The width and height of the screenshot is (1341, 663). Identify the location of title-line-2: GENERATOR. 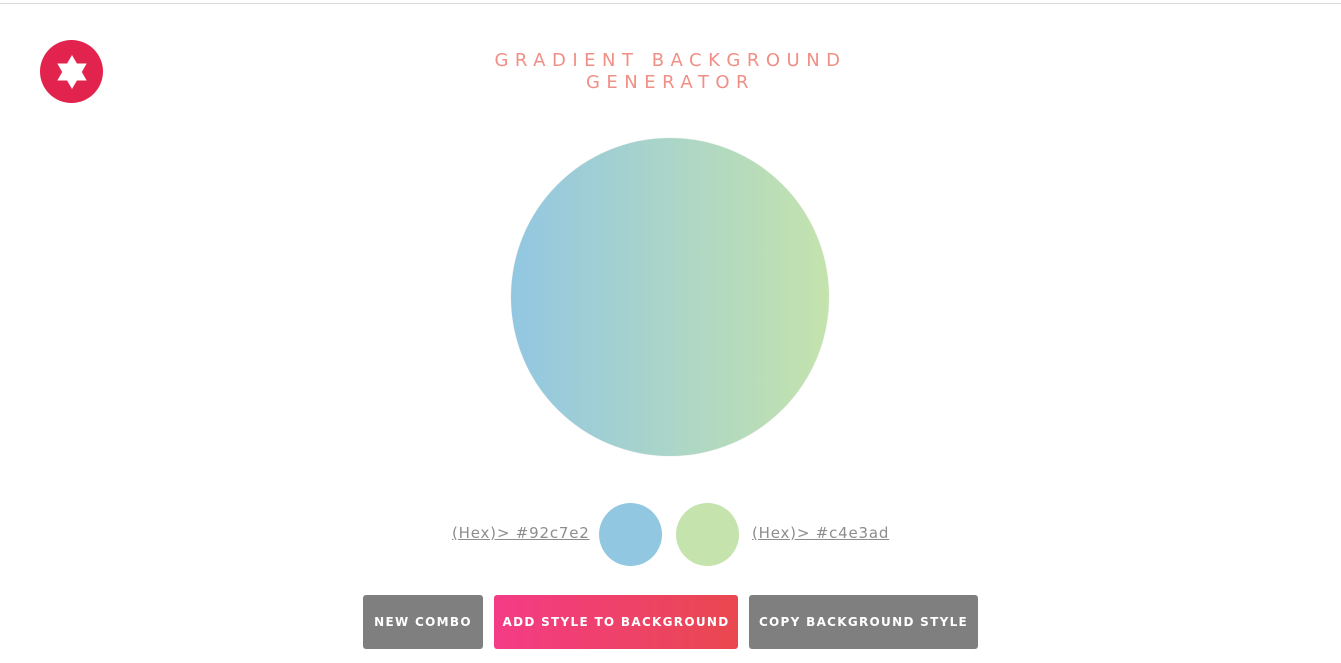
(670, 82).